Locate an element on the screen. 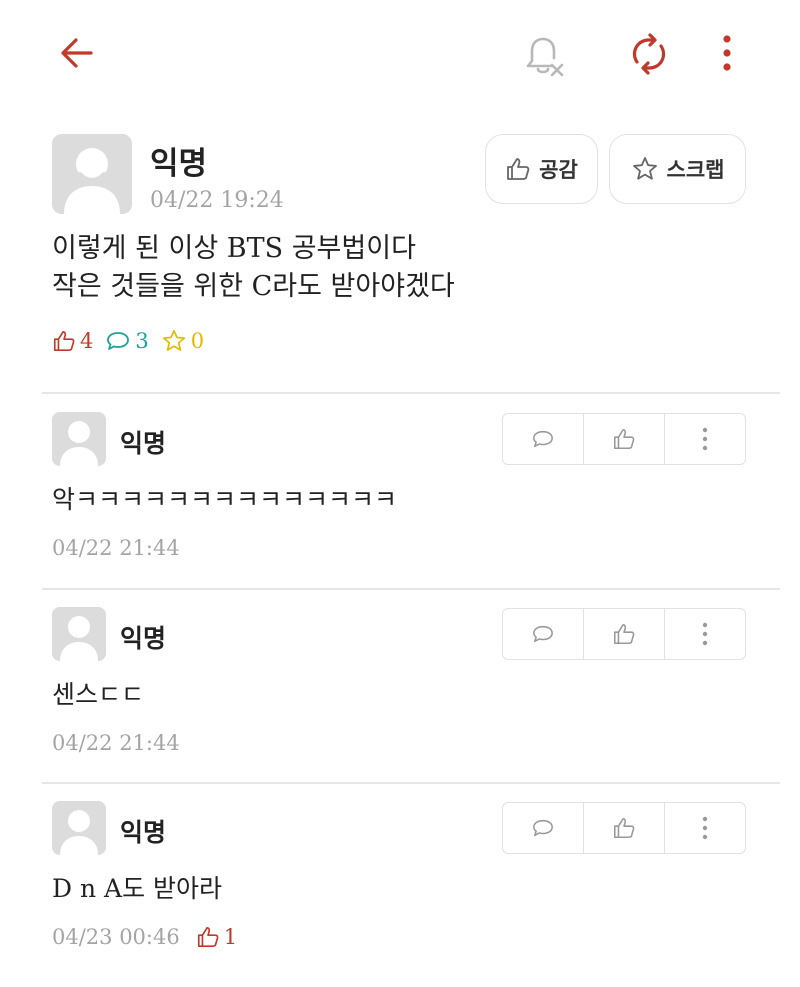 Image resolution: width=800 pixels, height=987 pixels. like-post-button: 공감 is located at coordinates (541, 169).